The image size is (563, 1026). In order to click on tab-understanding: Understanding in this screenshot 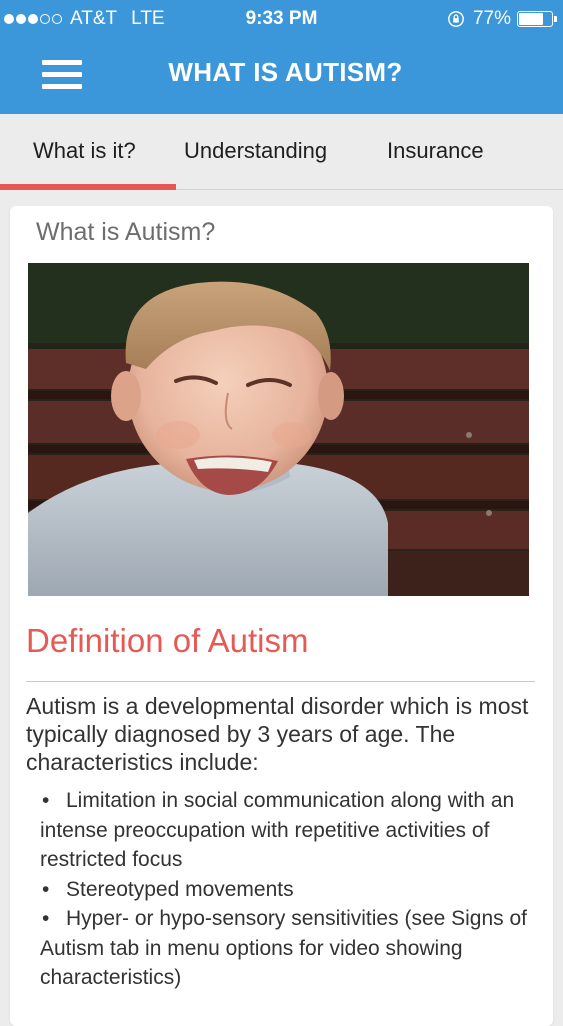, I will do `click(255, 151)`.